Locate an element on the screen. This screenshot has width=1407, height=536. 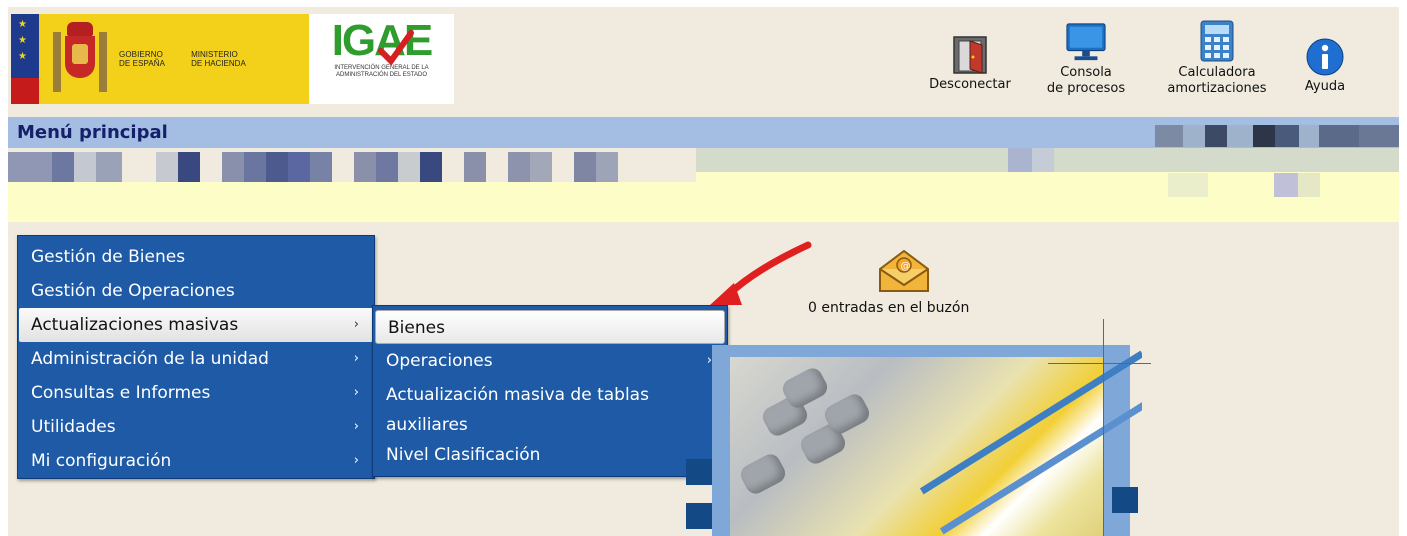
calculator-label-1: Calculadora is located at coordinates (1217, 72).